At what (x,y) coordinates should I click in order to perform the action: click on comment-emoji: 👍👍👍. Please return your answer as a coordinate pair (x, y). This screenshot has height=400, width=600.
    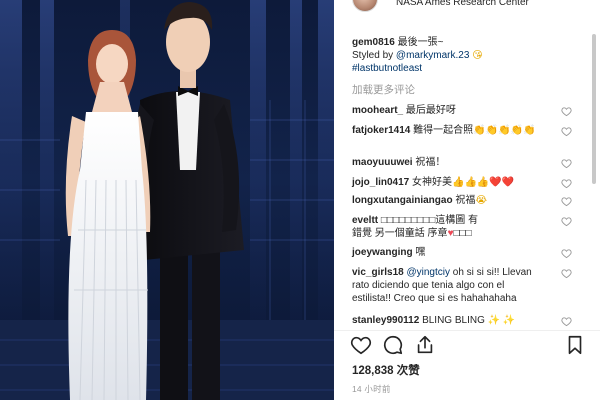
    Looking at the image, I should click on (471, 182).